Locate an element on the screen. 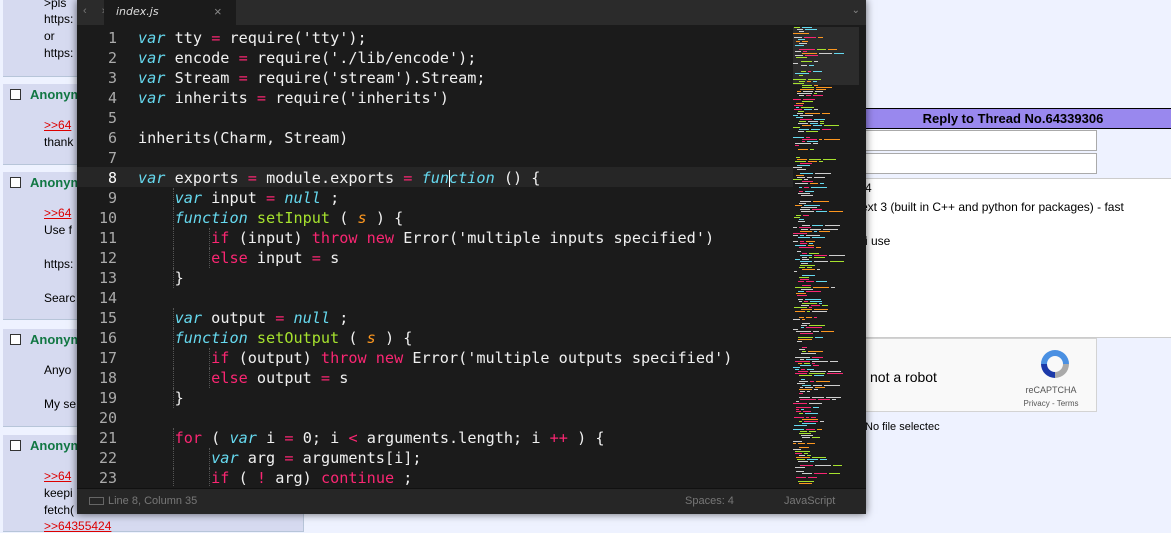 The width and height of the screenshot is (1171, 533). chevron-down-icon: ⌄ is located at coordinates (856, 10).